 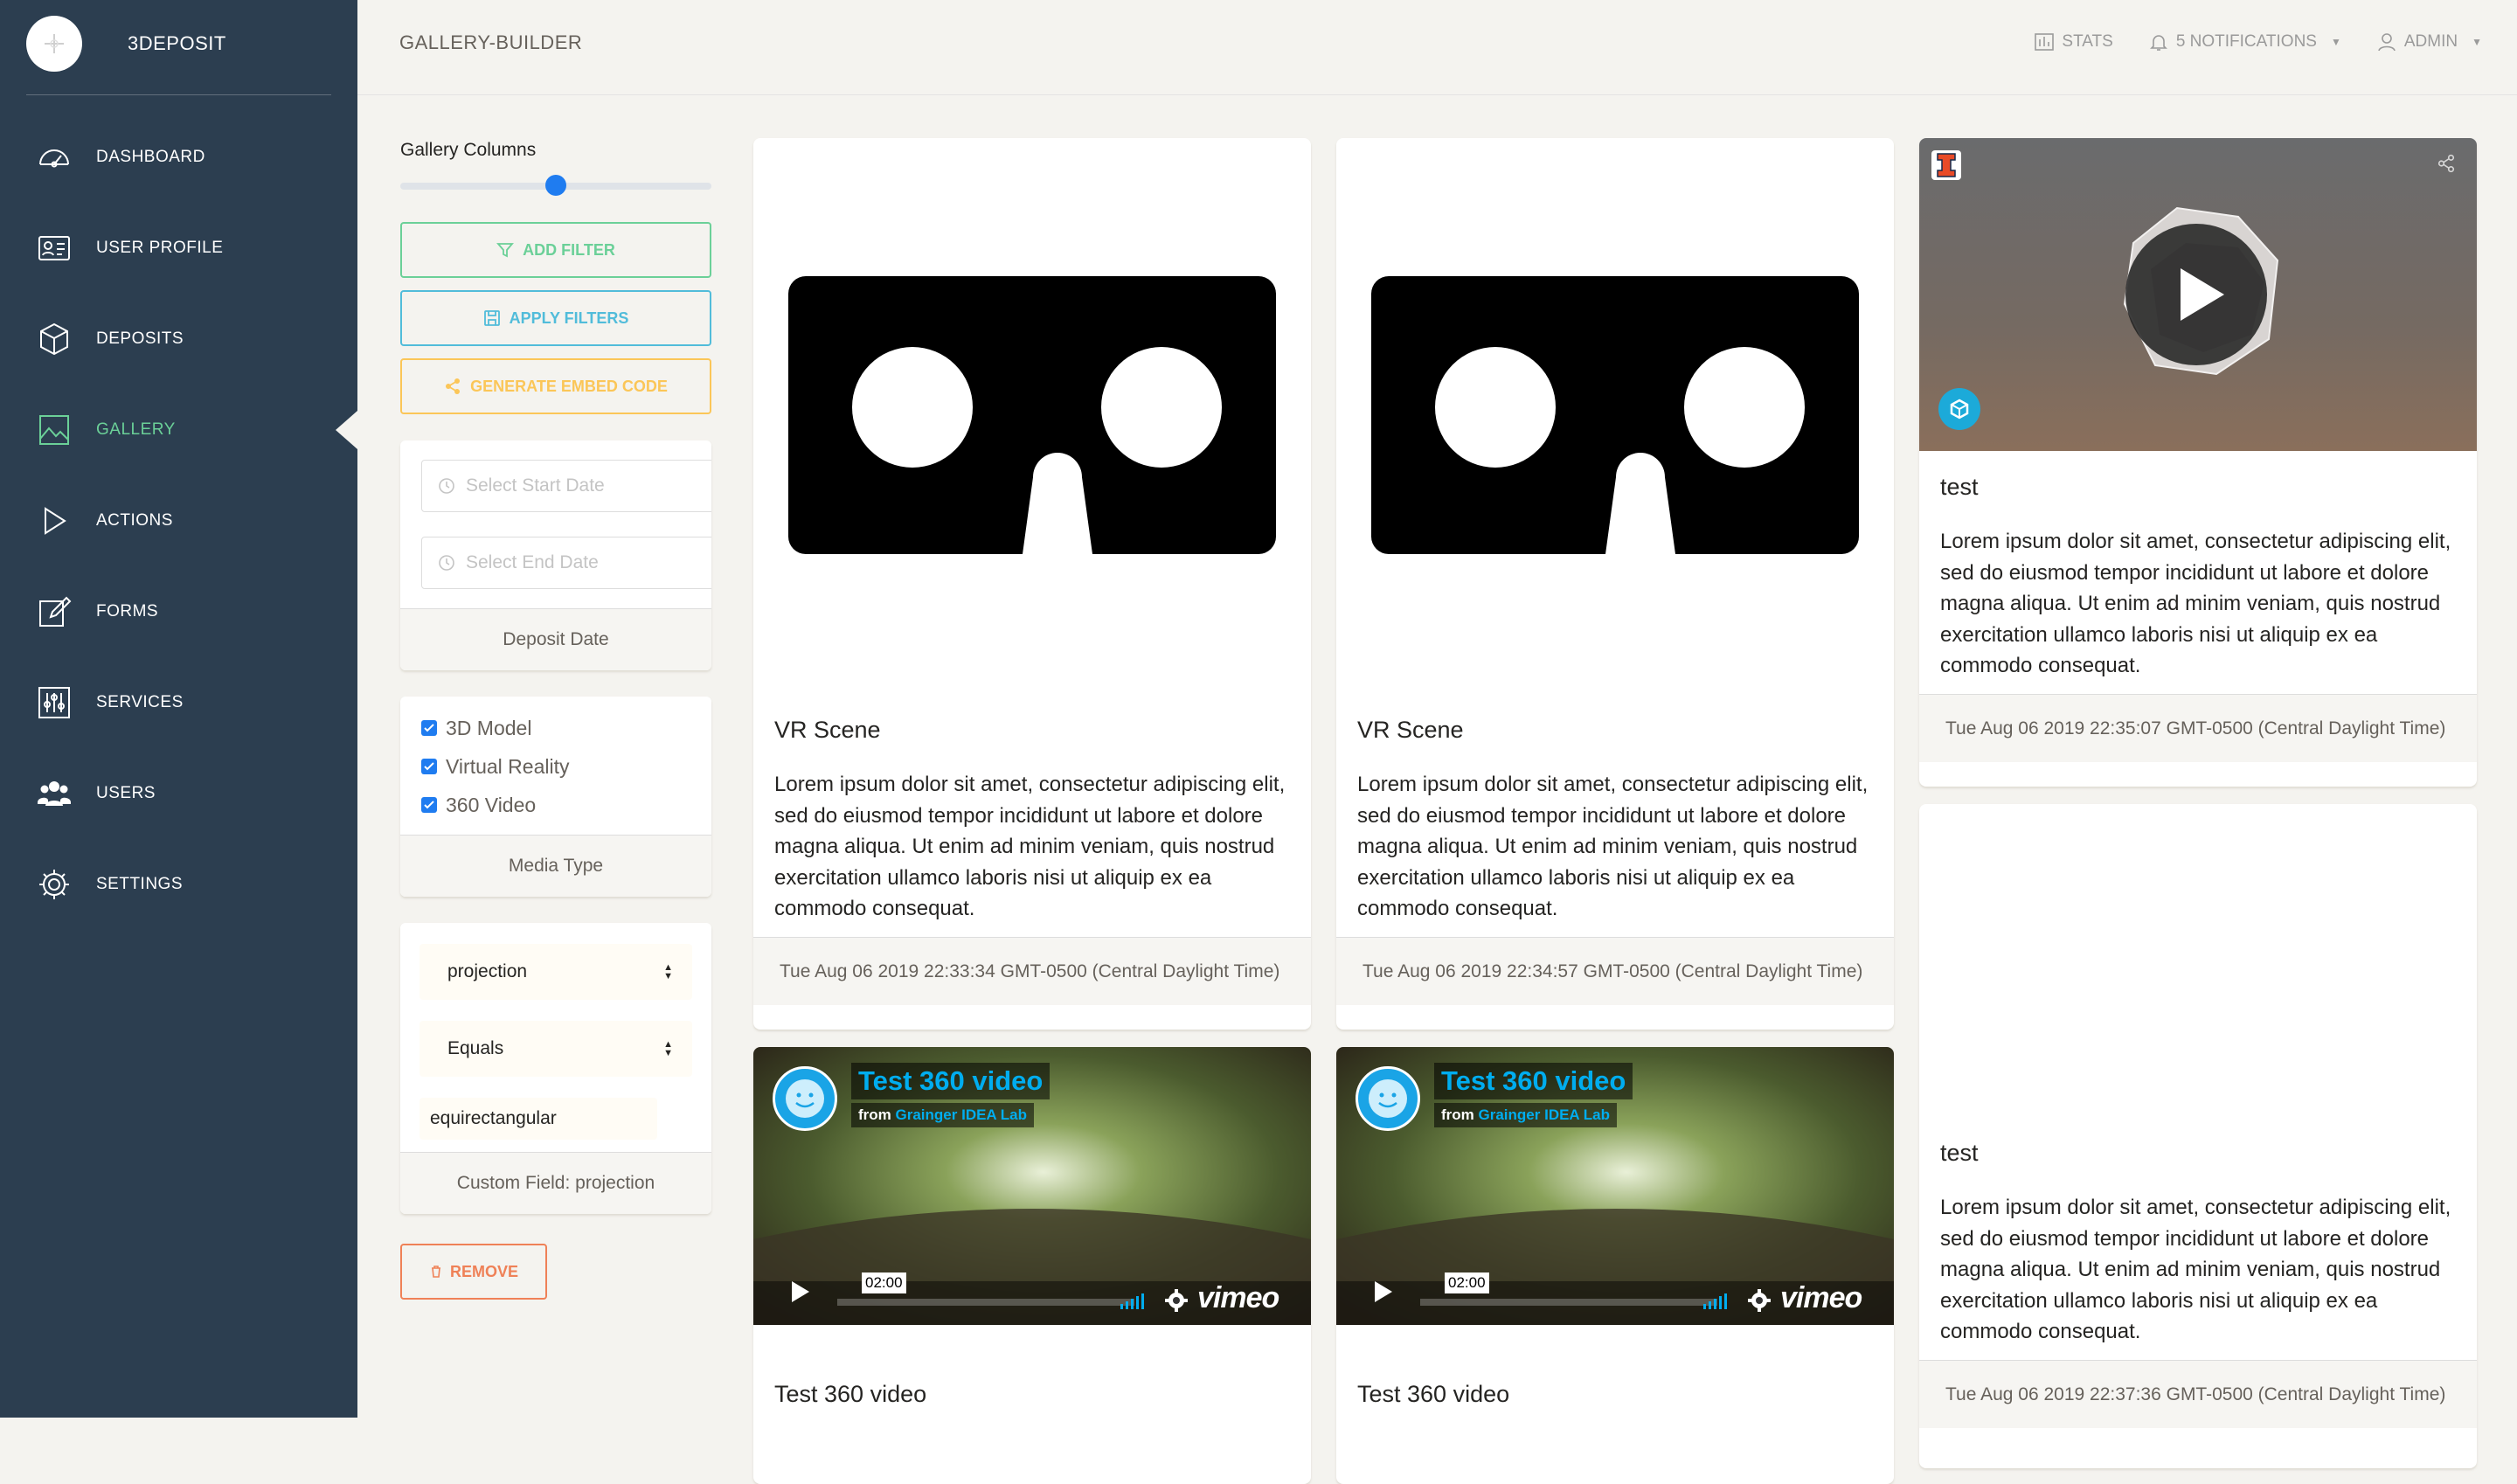 What do you see at coordinates (555, 1183) in the screenshot?
I see `custom-field-label: Custom Field: projection` at bounding box center [555, 1183].